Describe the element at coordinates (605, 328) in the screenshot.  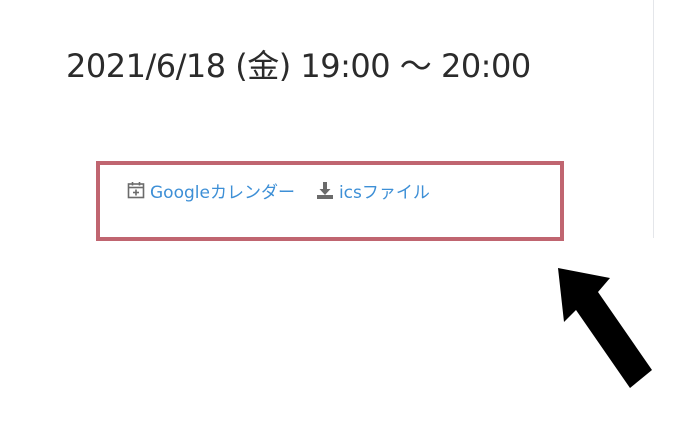
I see `pointer-arrow-icon` at that location.